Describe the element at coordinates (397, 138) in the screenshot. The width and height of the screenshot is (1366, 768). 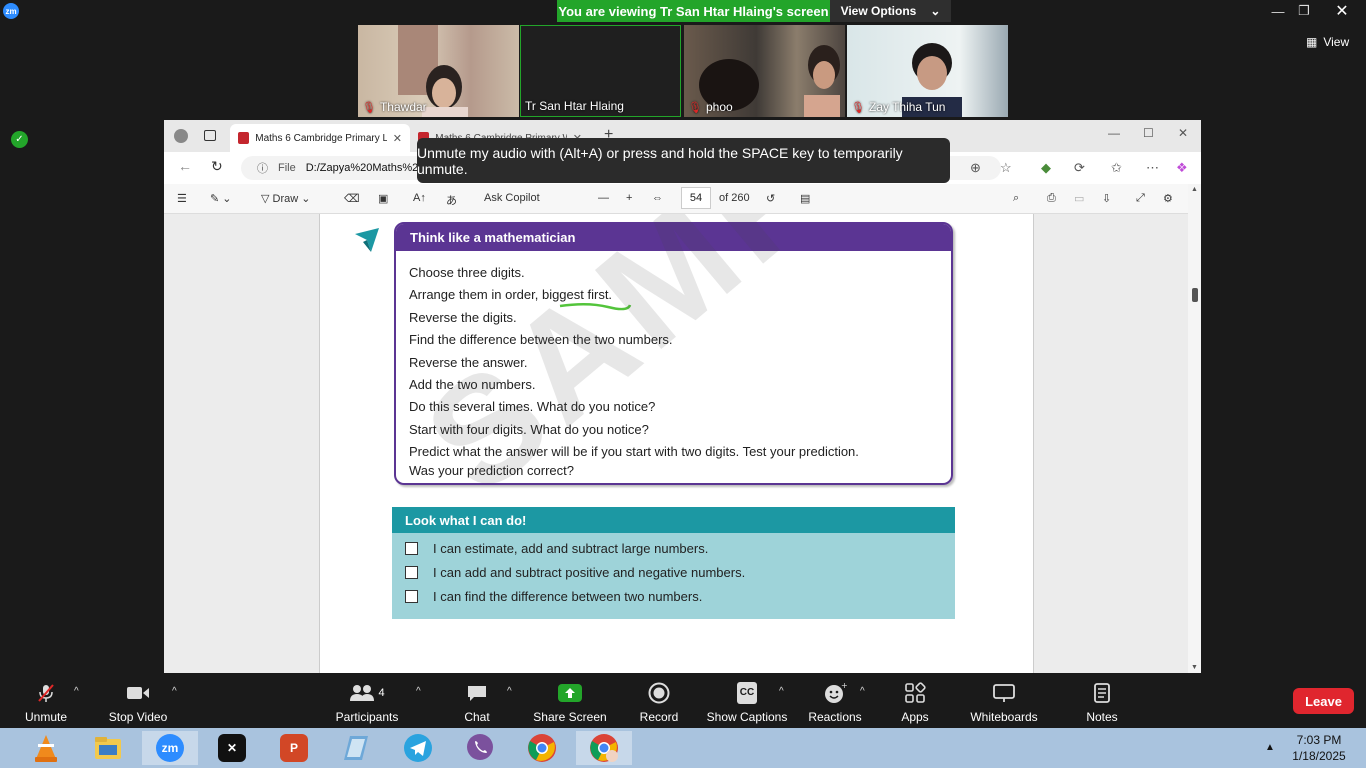
I see `close-tab-icon: ✕` at that location.